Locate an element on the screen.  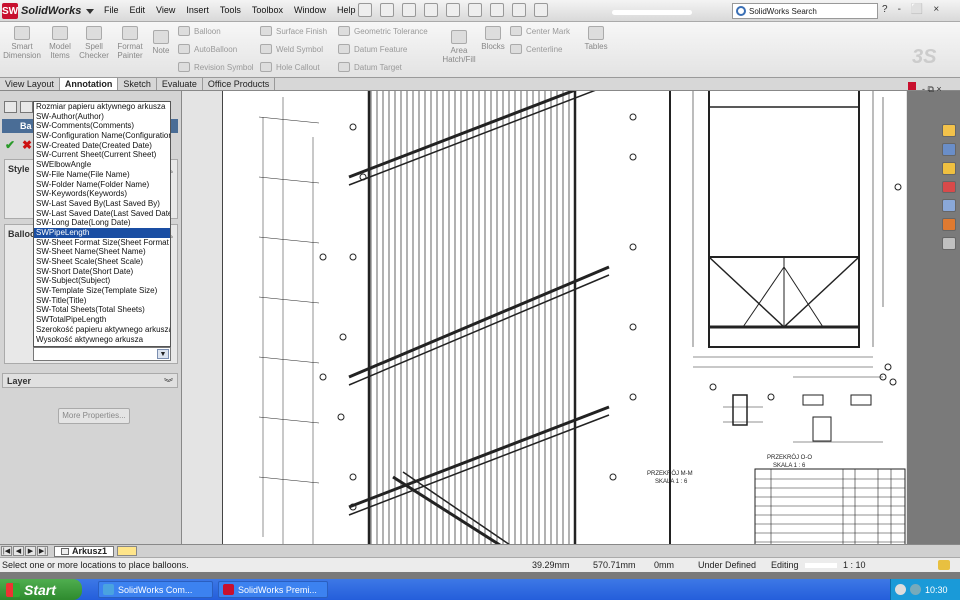
ok-check-icon: ✔ is located at coordinates (10, 145).